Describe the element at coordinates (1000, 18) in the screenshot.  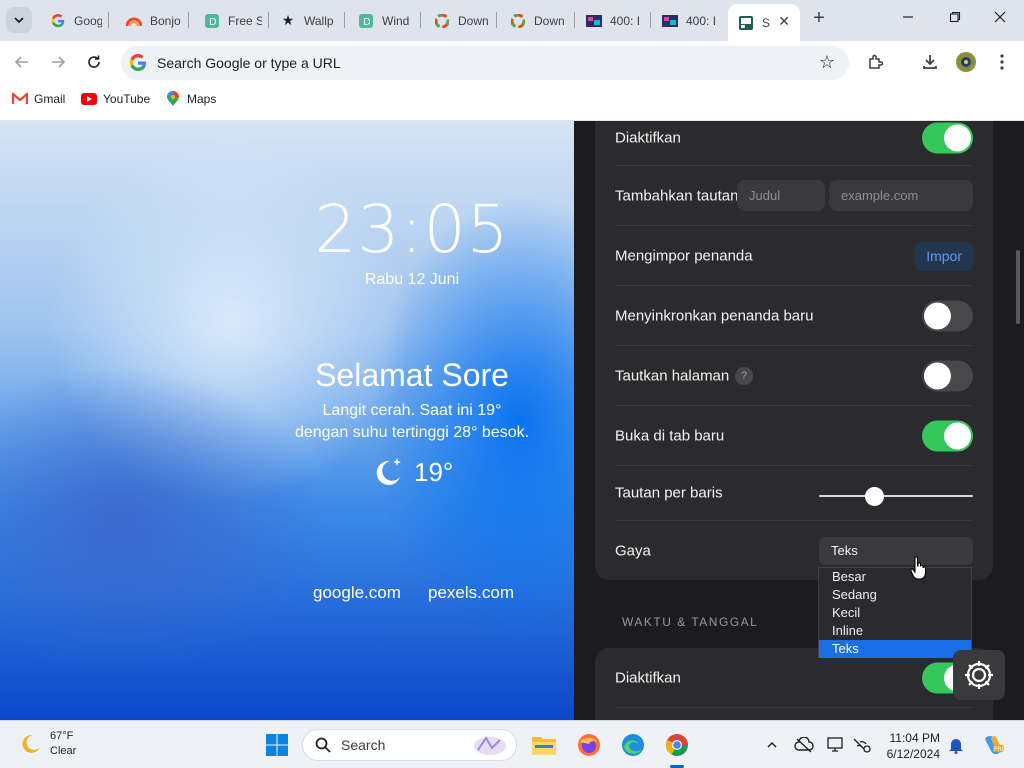
I see `close-window-icon` at that location.